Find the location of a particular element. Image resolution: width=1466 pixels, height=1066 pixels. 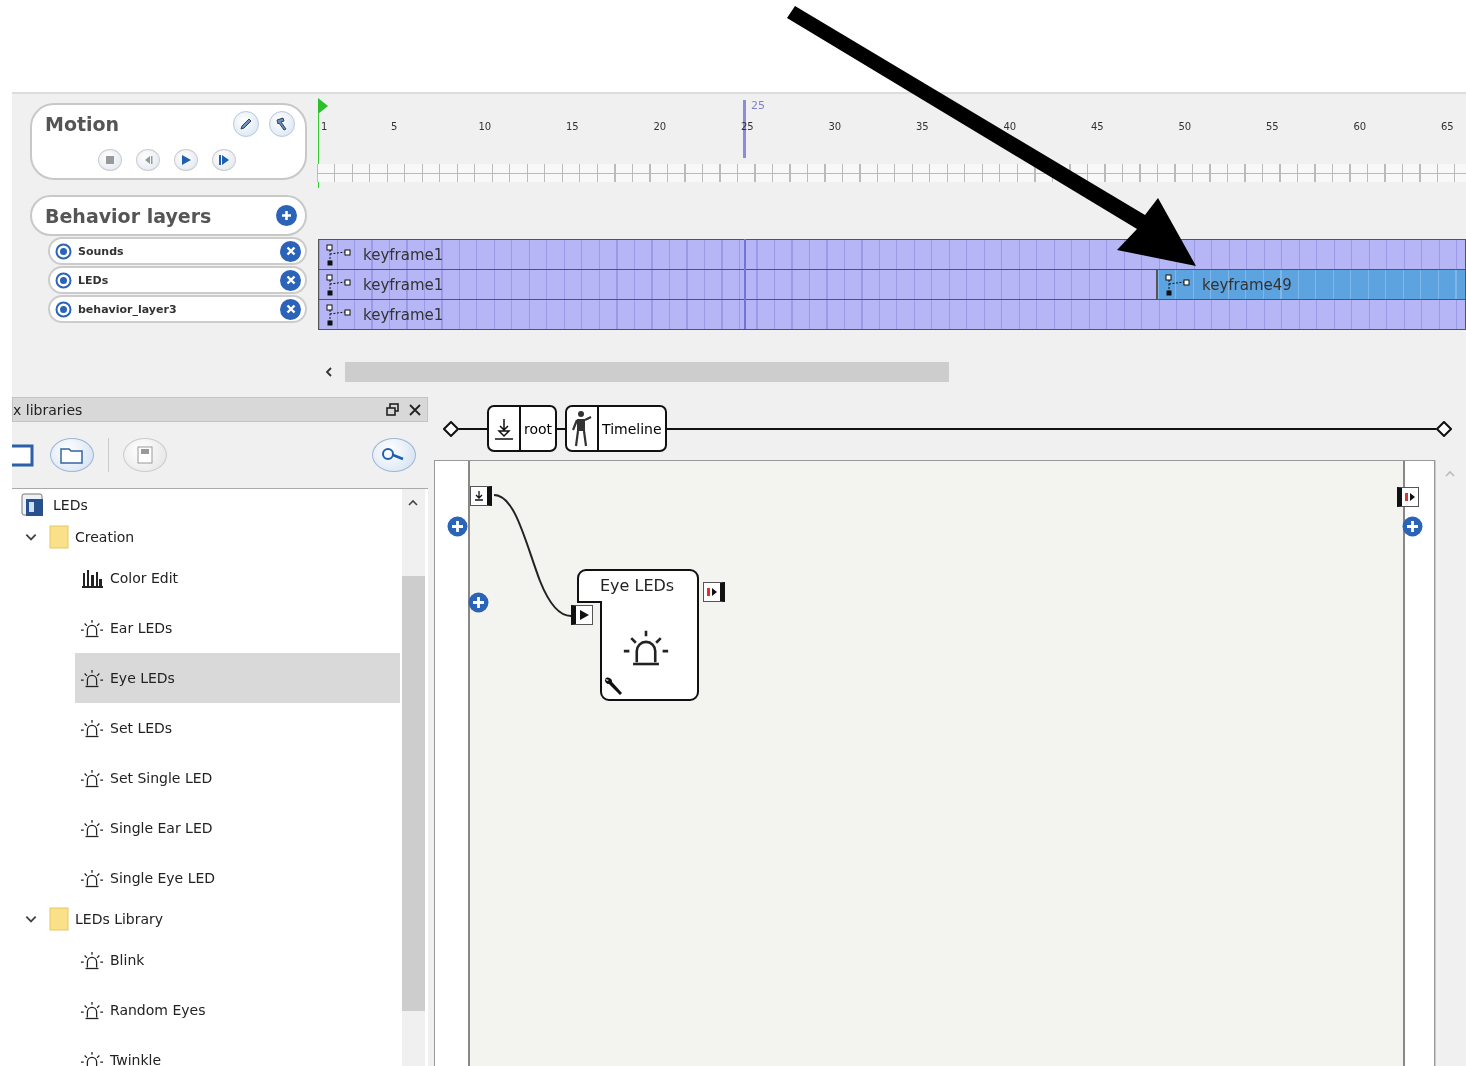

stop-button is located at coordinates (110, 160).